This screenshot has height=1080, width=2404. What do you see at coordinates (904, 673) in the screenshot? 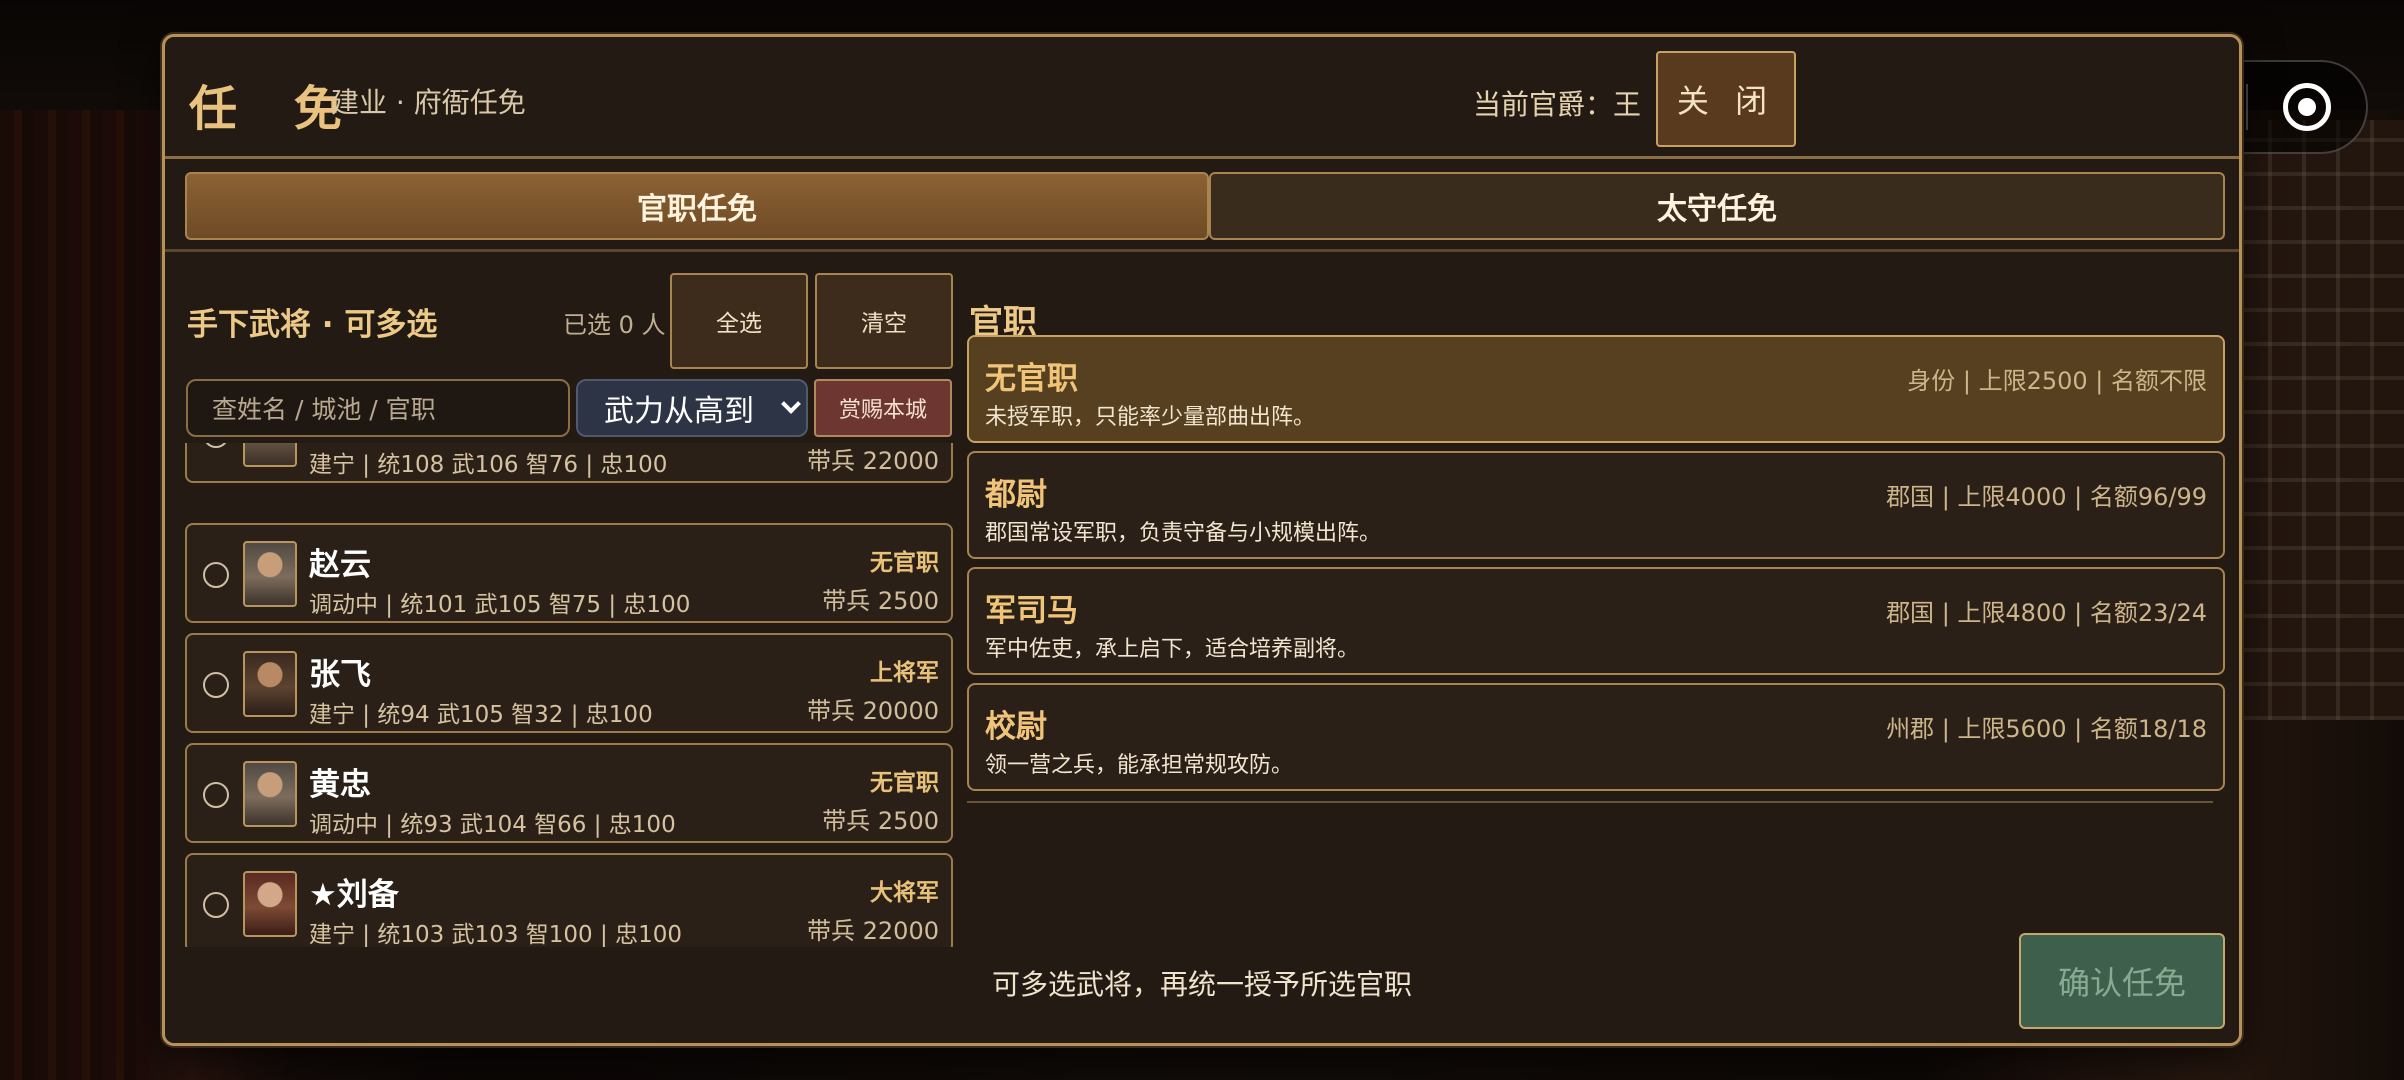
I see `general-rank: 上将军` at bounding box center [904, 673].